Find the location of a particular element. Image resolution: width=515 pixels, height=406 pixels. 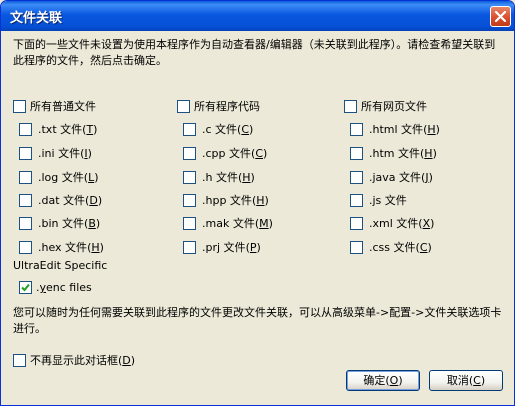

title-bar: 文件关联 is located at coordinates (257, 16).